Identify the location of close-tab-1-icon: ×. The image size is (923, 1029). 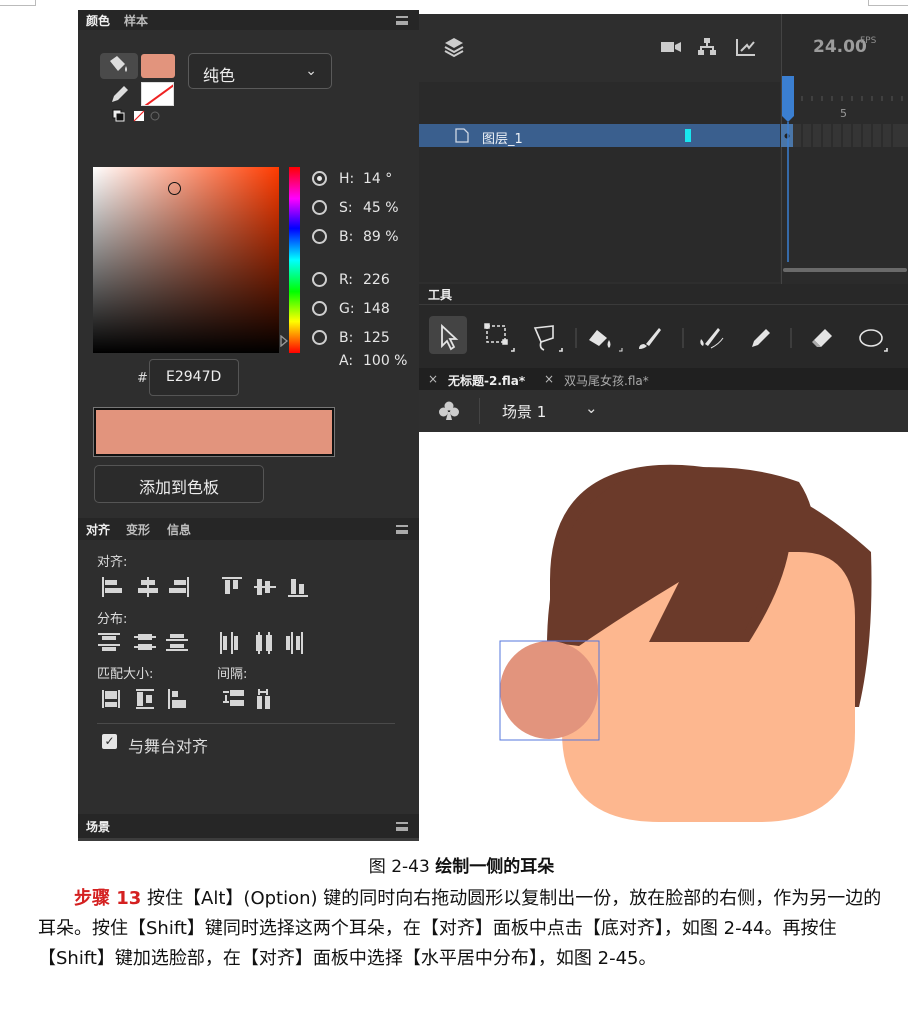
(433, 379).